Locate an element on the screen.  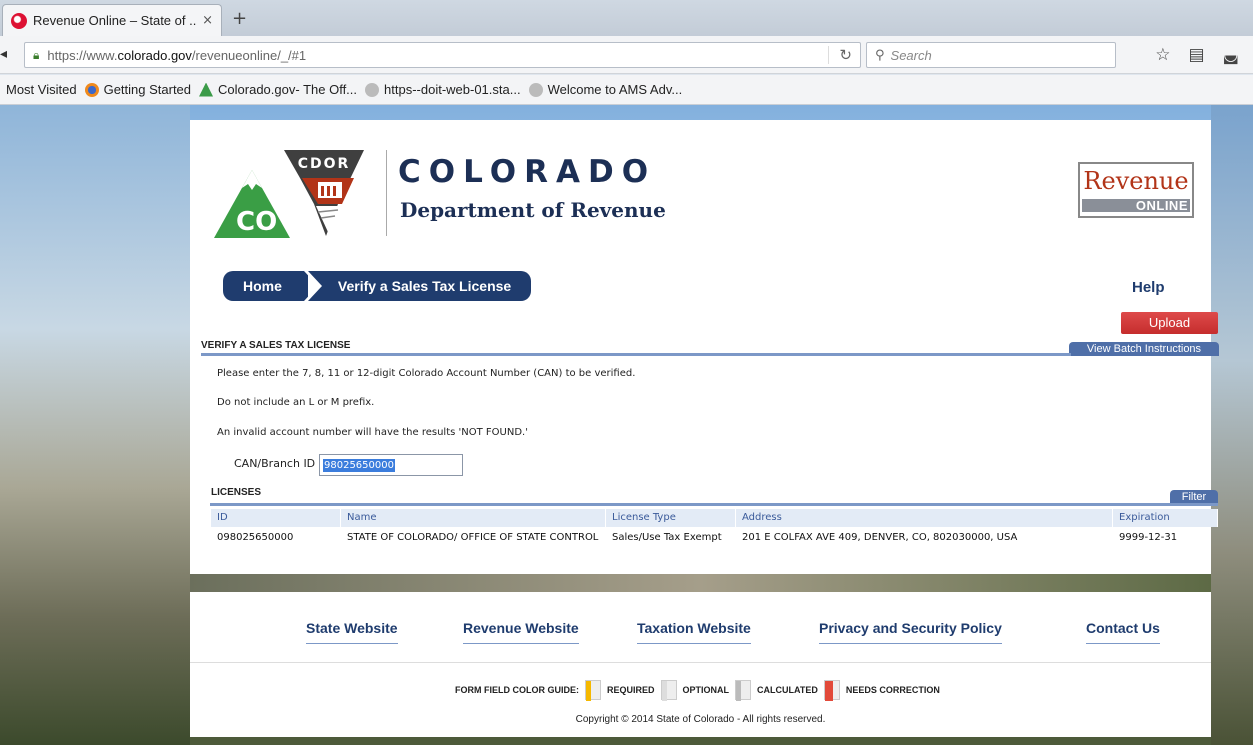
browser-tab-strip: Revenue Online – State of ... × + is located at coordinates (626, 18).